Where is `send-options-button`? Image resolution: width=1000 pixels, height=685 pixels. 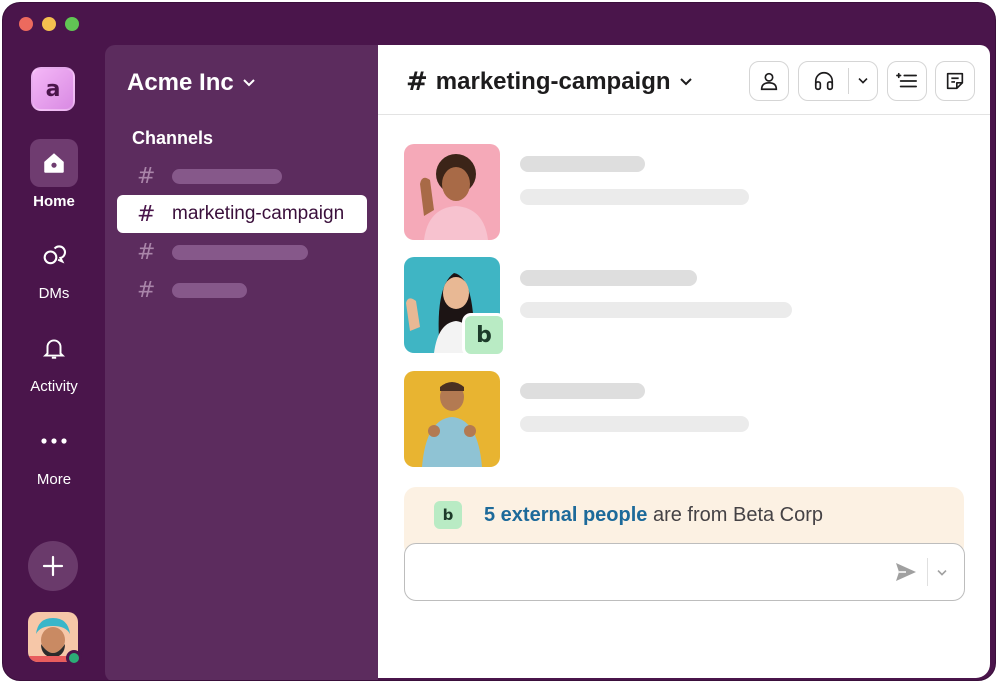
send-options-button is located at coordinates (942, 573).